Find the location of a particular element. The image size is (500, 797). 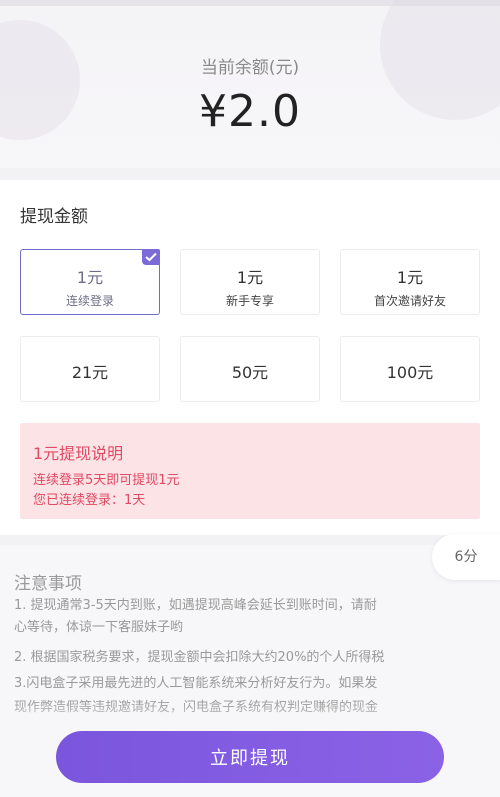

notes-item-3-line-1: 3.闪电盒子采用最先进的人工智能系统来分析好友行为。如果发 is located at coordinates (196, 683).